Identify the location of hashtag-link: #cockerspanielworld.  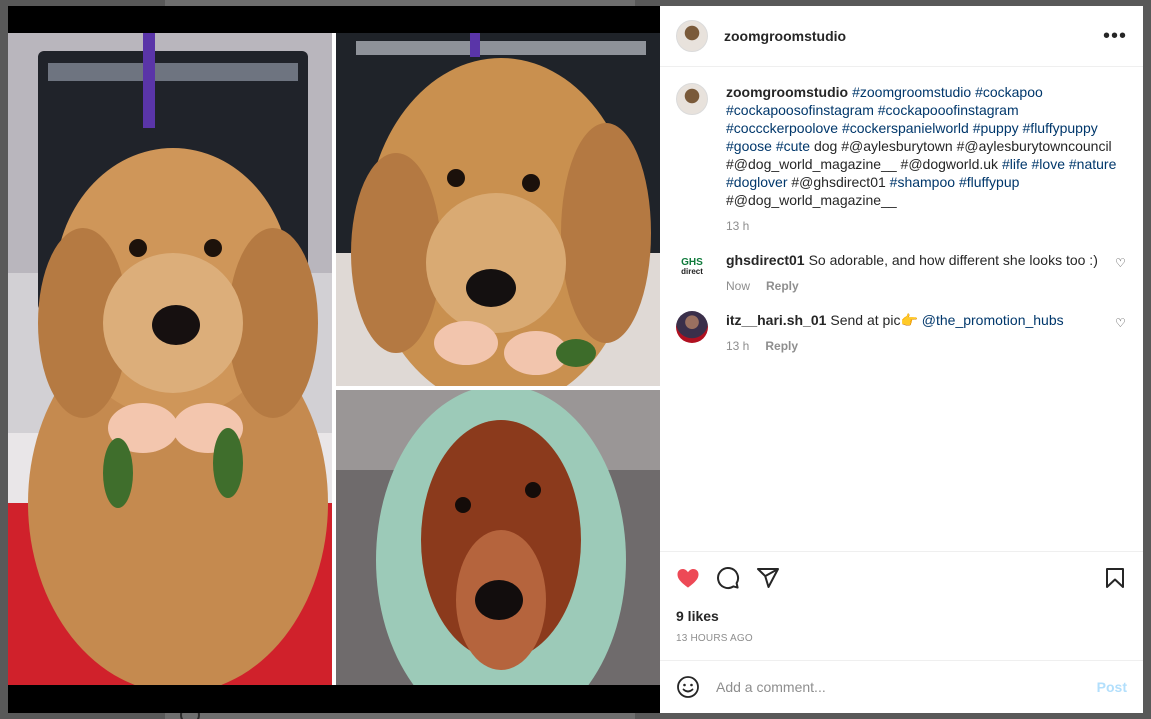
(905, 128).